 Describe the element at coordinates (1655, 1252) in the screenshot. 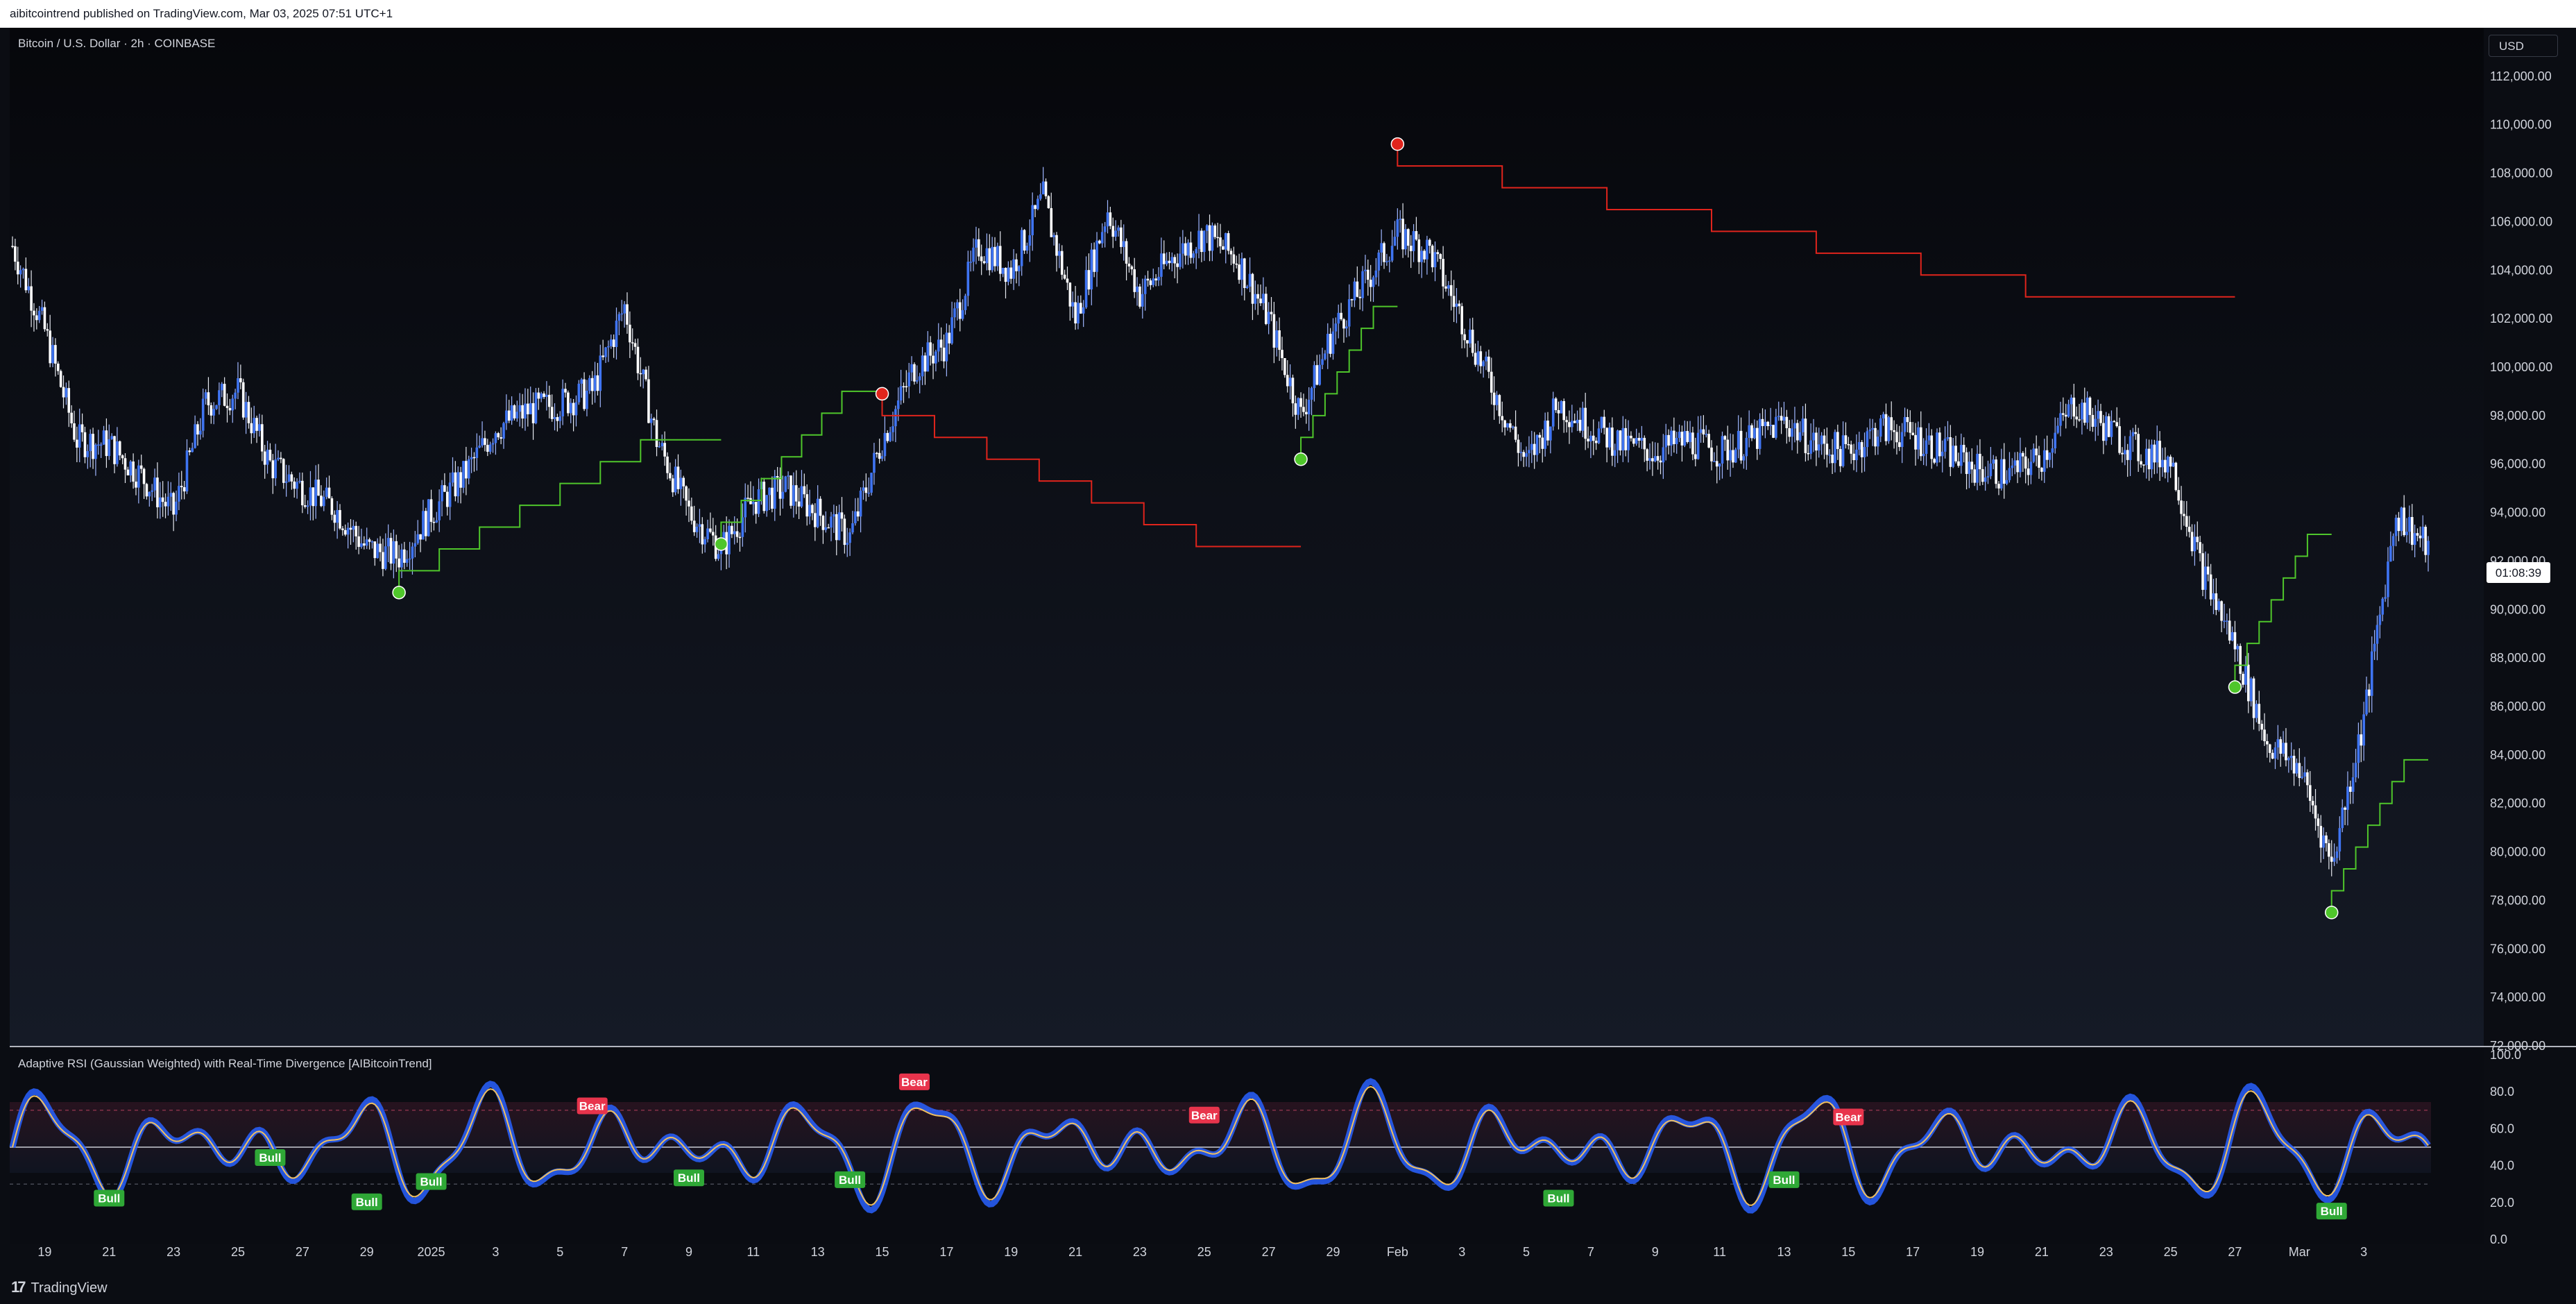

I see `time-tick-label: 9` at that location.